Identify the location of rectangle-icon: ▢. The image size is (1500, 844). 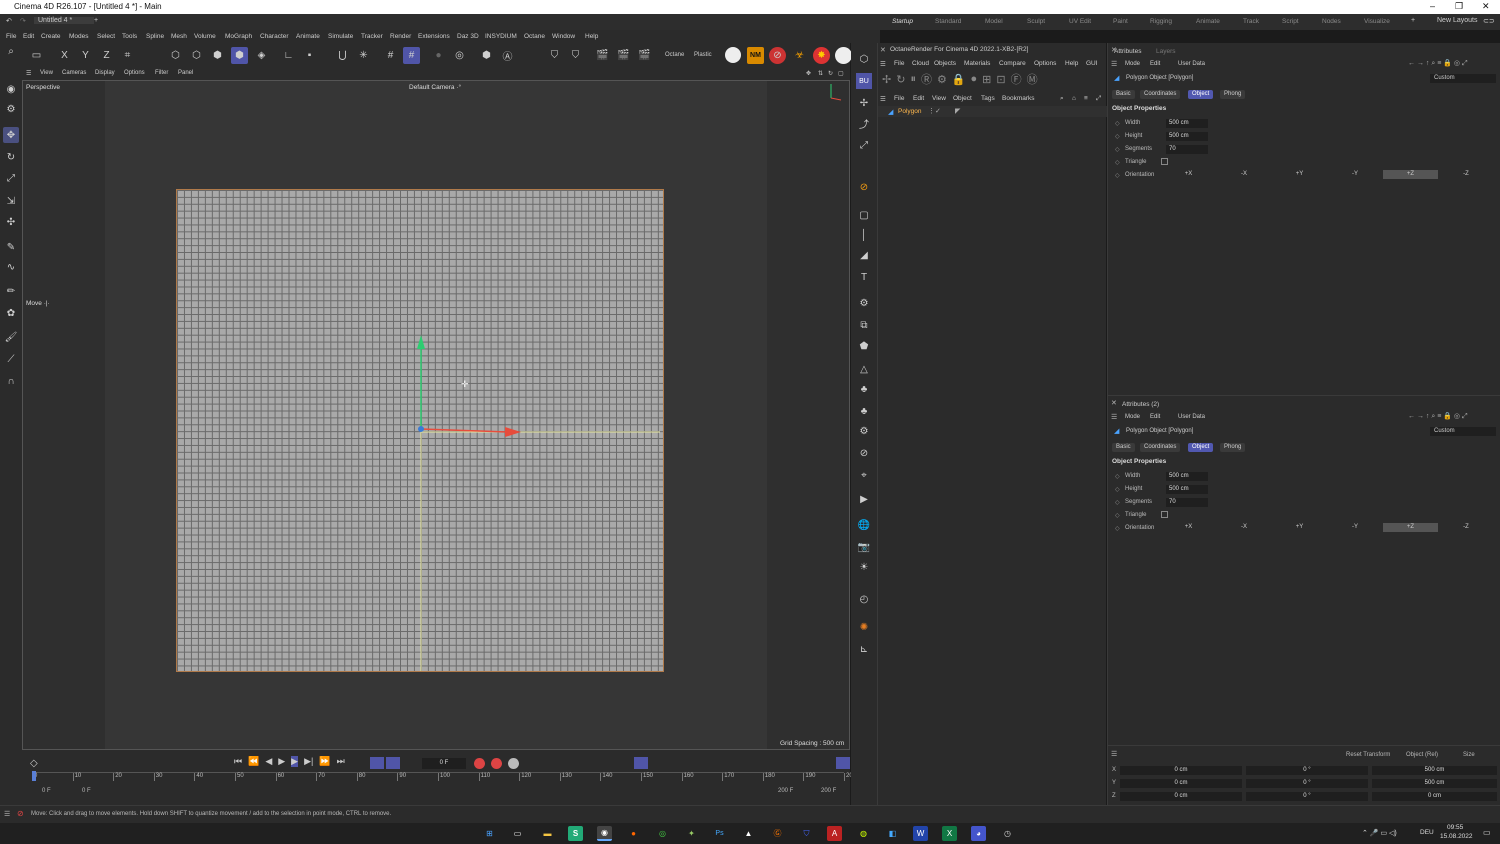
(864, 215).